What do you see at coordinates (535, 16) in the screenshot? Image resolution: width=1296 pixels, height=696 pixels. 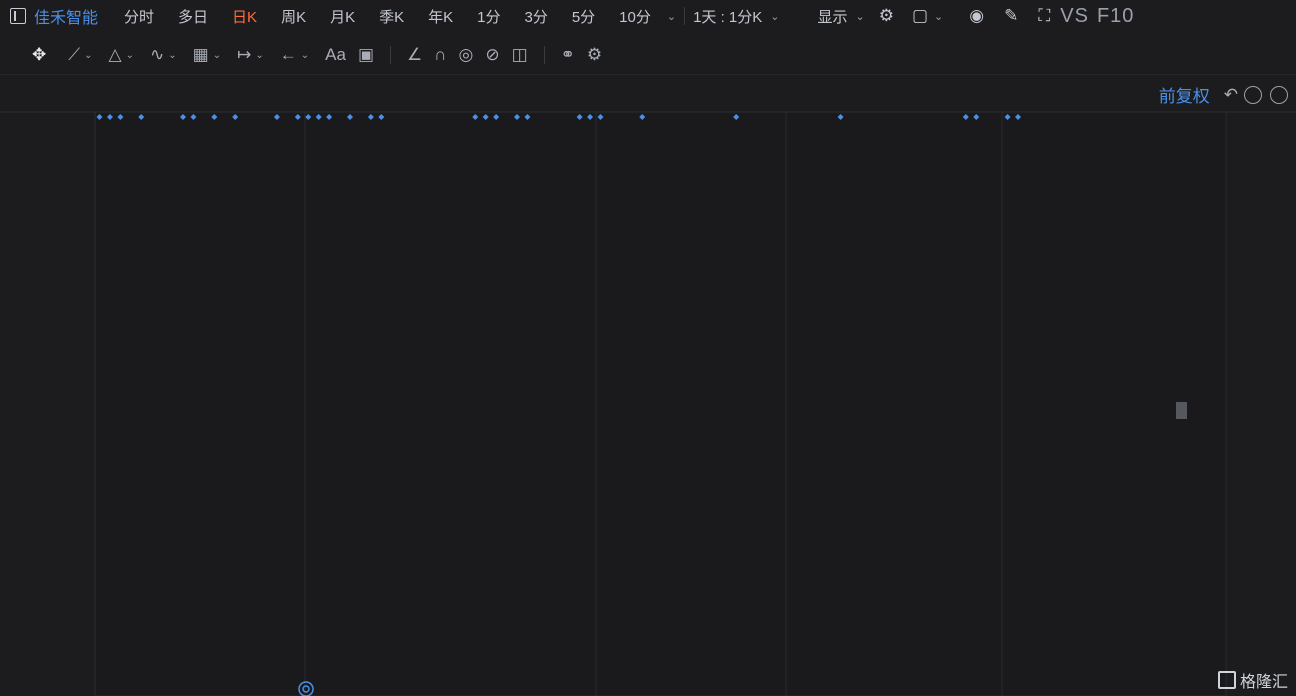 I see `tab-period-8: 3分` at bounding box center [535, 16].